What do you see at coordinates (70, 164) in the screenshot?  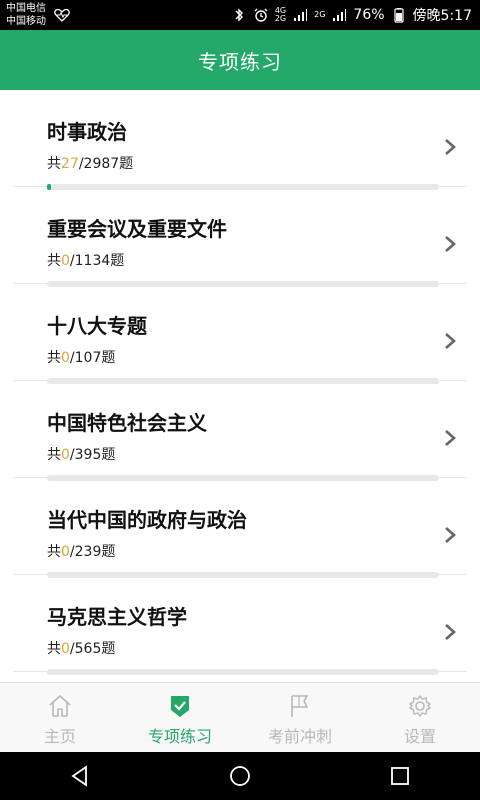 I see `done-count: 27` at bounding box center [70, 164].